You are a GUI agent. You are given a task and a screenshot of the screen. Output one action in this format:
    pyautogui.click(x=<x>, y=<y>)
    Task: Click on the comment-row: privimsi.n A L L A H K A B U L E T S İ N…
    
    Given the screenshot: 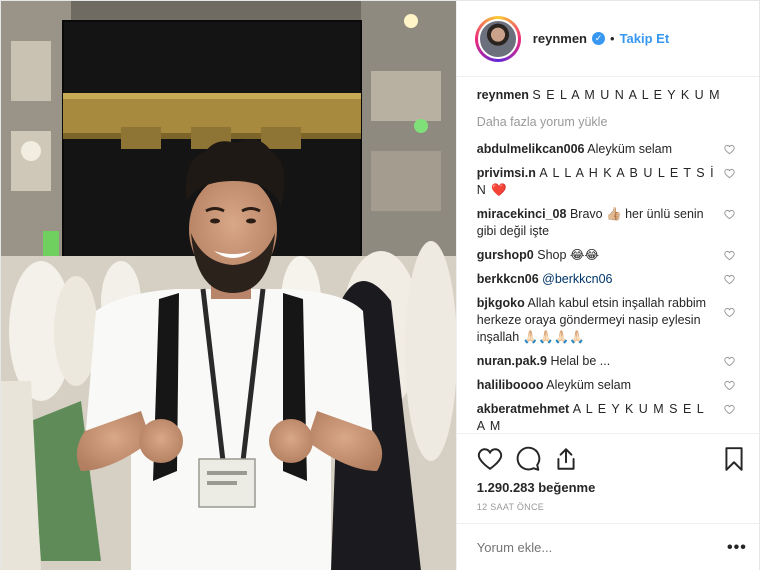 What is the action you would take?
    pyautogui.click(x=607, y=182)
    